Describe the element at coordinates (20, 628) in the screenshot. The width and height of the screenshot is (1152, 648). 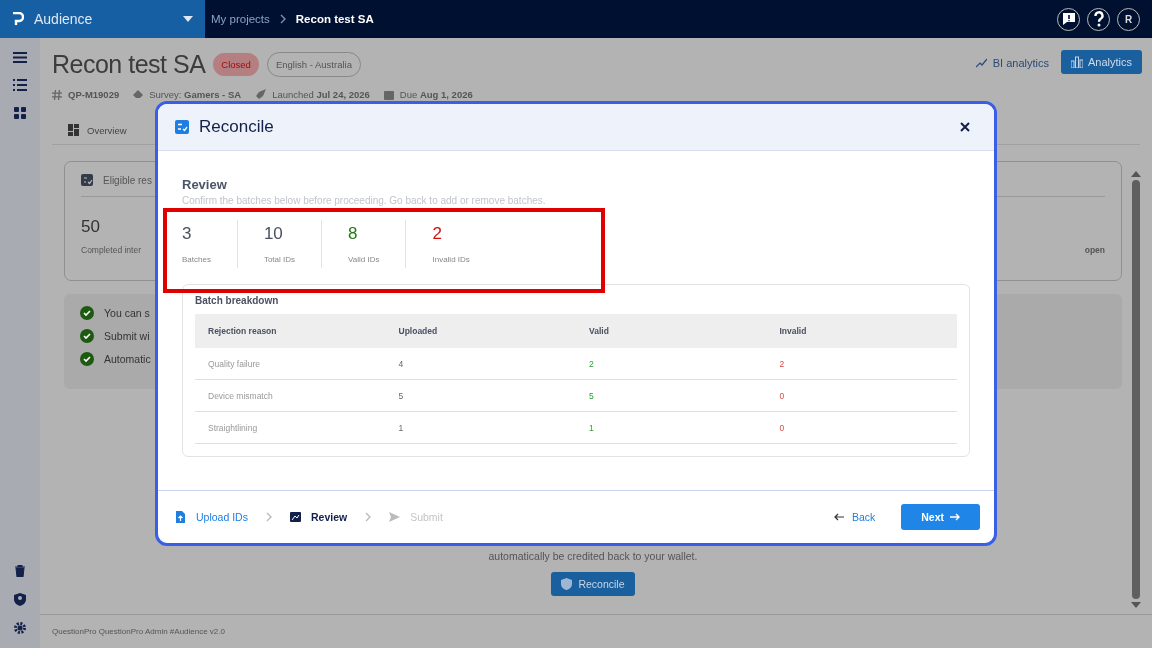
I see `settings-icon` at that location.